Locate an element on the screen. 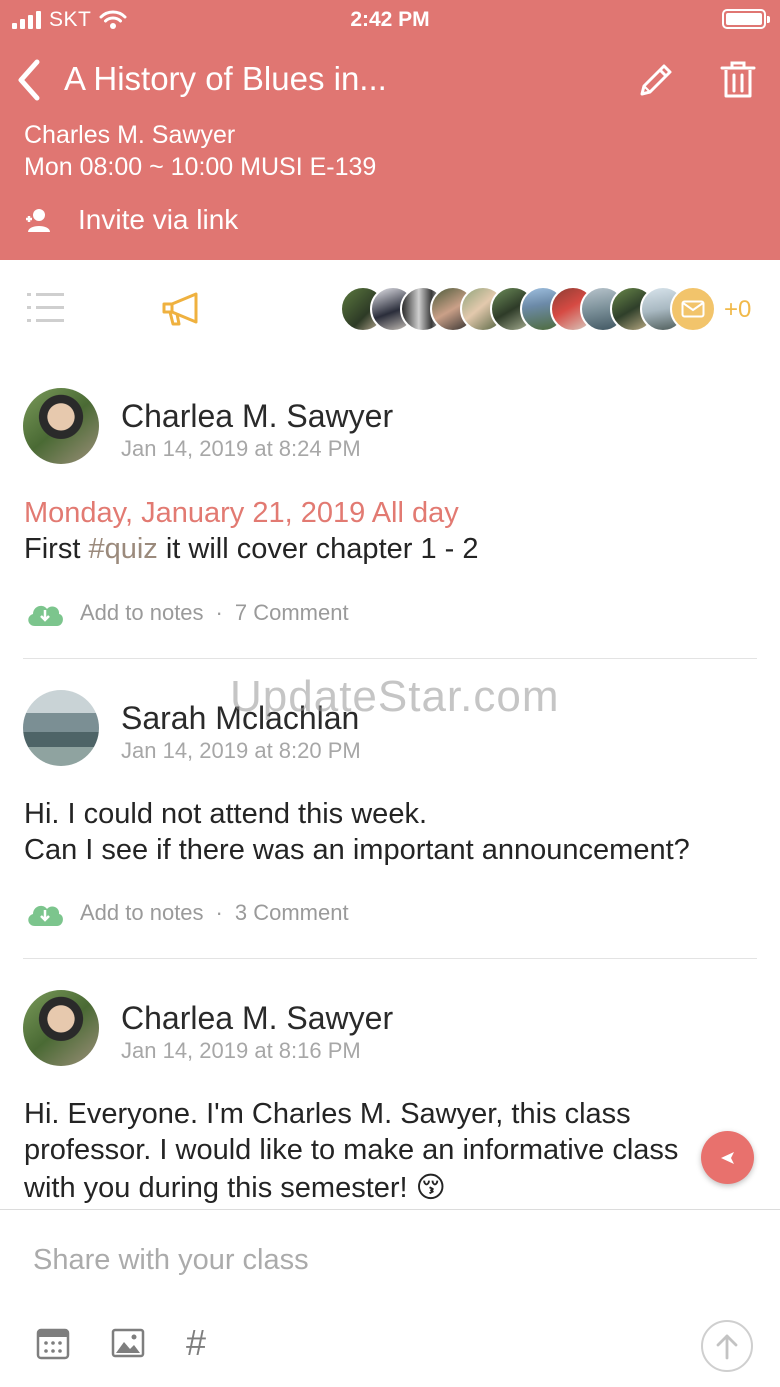 The width and height of the screenshot is (780, 1387). edit-button is located at coordinates (656, 80).